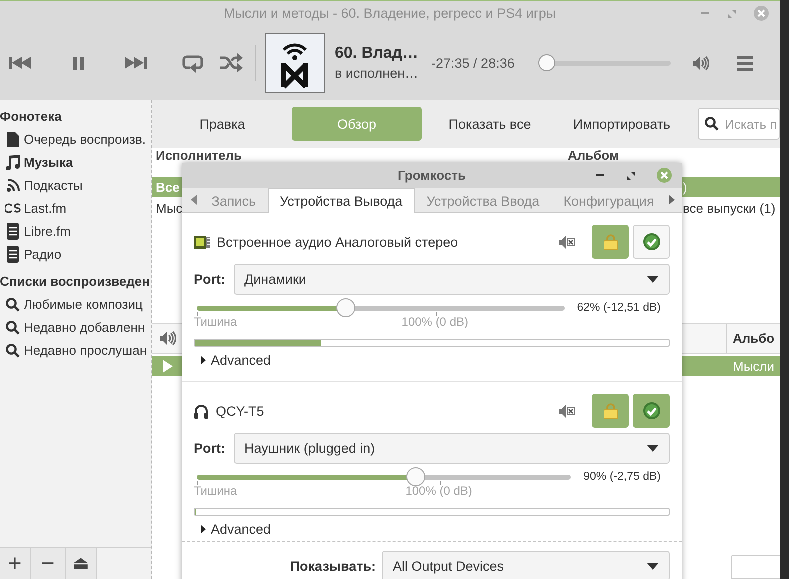 The image size is (789, 579). Describe the element at coordinates (622, 124) in the screenshot. I see `toolbar-button: Импортировать` at that location.